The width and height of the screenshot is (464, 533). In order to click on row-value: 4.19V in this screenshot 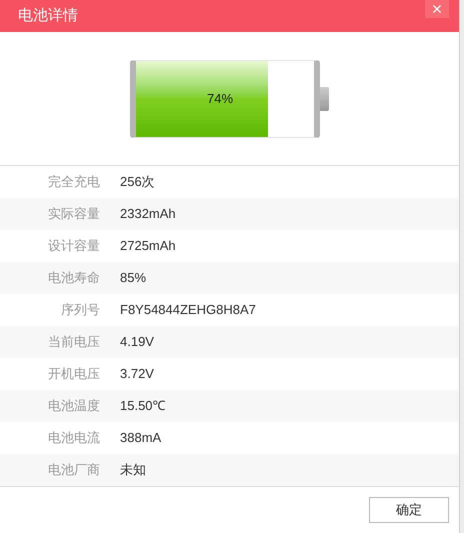, I will do `click(137, 342)`.